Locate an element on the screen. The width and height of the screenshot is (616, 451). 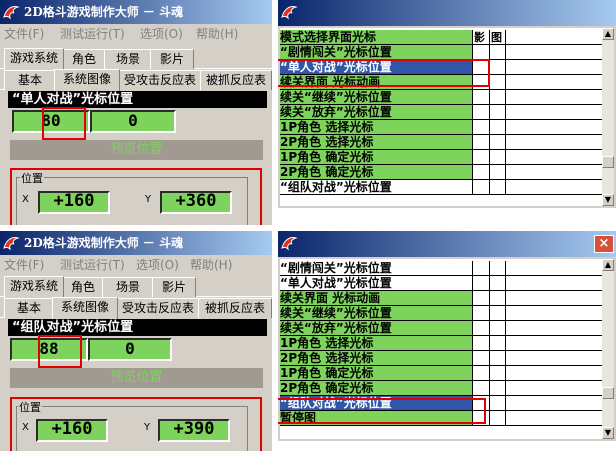
list-row-label: 续关界面 光标动画 is located at coordinates (376, 298).